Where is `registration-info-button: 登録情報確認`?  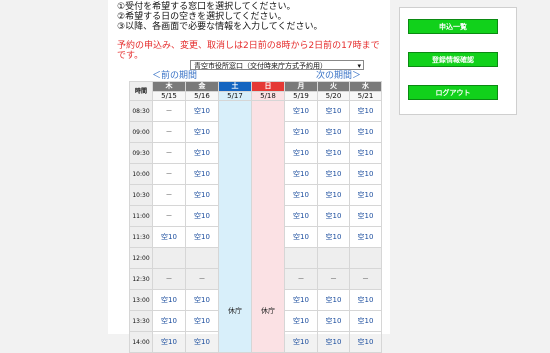
registration-info-button: 登録情報確認 is located at coordinates (453, 59).